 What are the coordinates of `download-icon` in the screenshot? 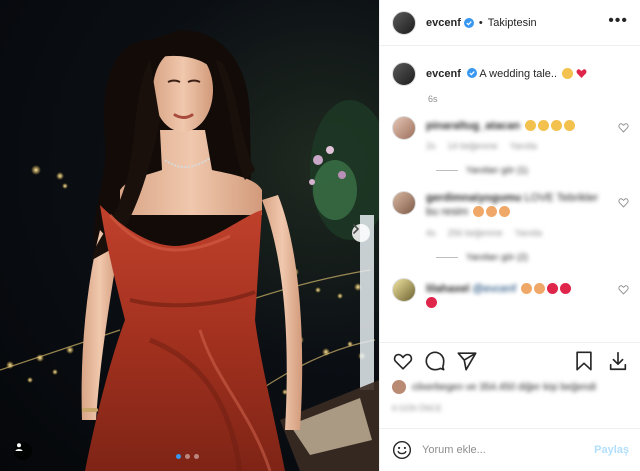 It's located at (618, 361).